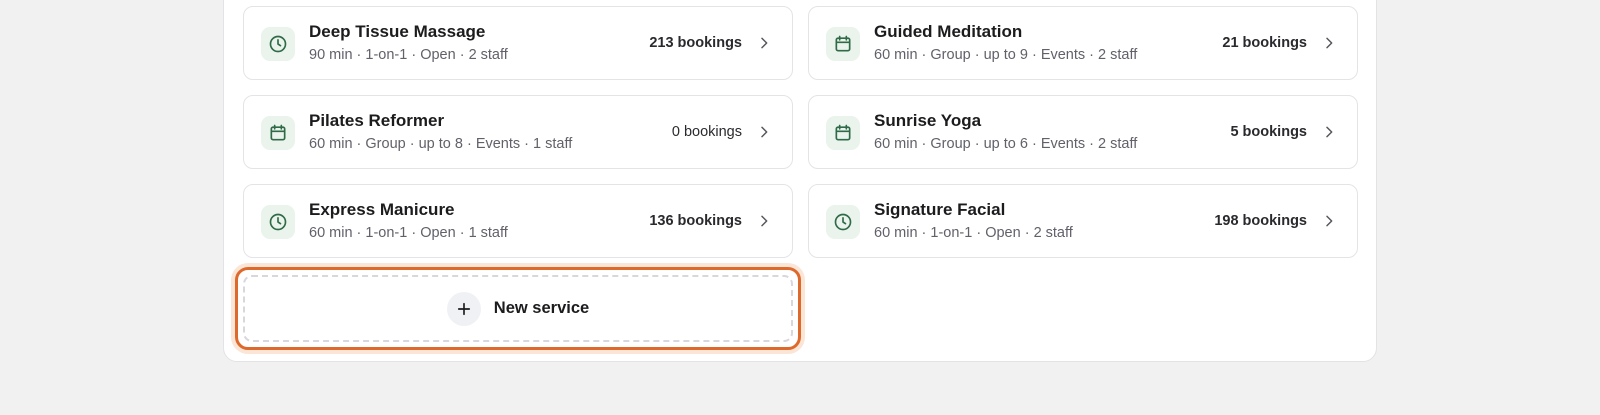  Describe the element at coordinates (1268, 132) in the screenshot. I see `service-bookings-count: 5 bookings` at that location.